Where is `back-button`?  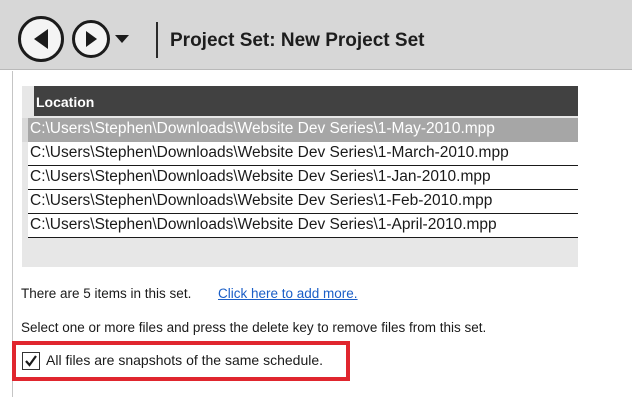 back-button is located at coordinates (41, 39).